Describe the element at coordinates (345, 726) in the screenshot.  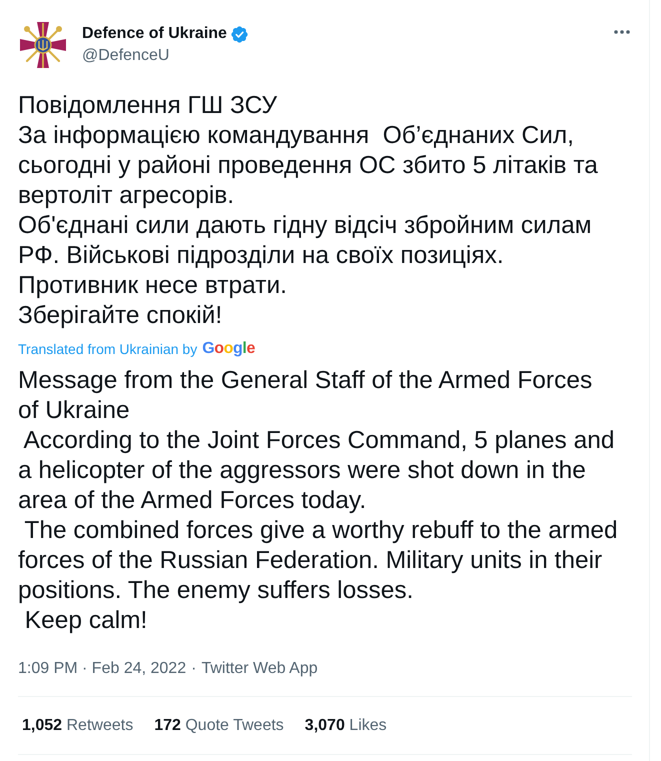
I see `stat-link: 3,070 Likes` at that location.